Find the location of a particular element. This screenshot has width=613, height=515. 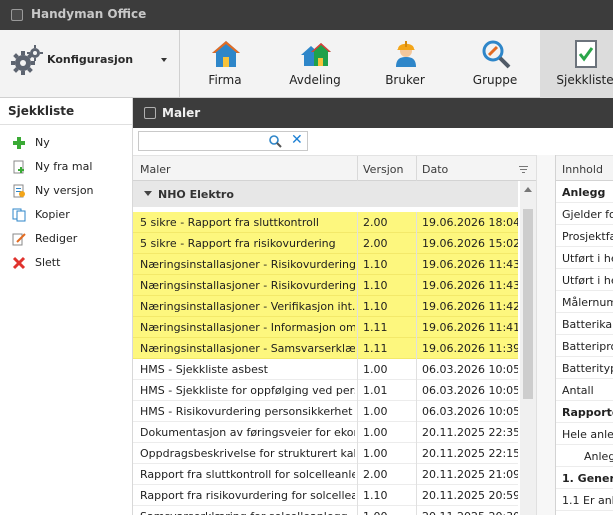

new-from-template-icon is located at coordinates (18, 167).